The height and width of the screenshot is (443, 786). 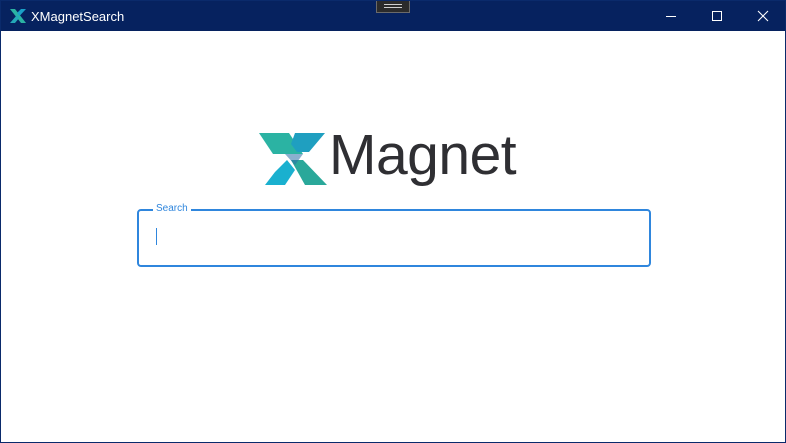 I want to click on close-button, so click(x=763, y=16).